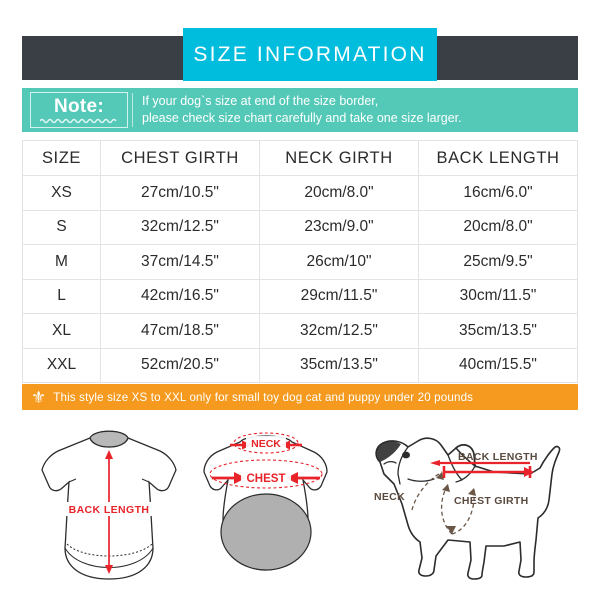 Image resolution: width=600 pixels, height=600 pixels. What do you see at coordinates (61, 331) in the screenshot?
I see `cell-size: XL` at bounding box center [61, 331].